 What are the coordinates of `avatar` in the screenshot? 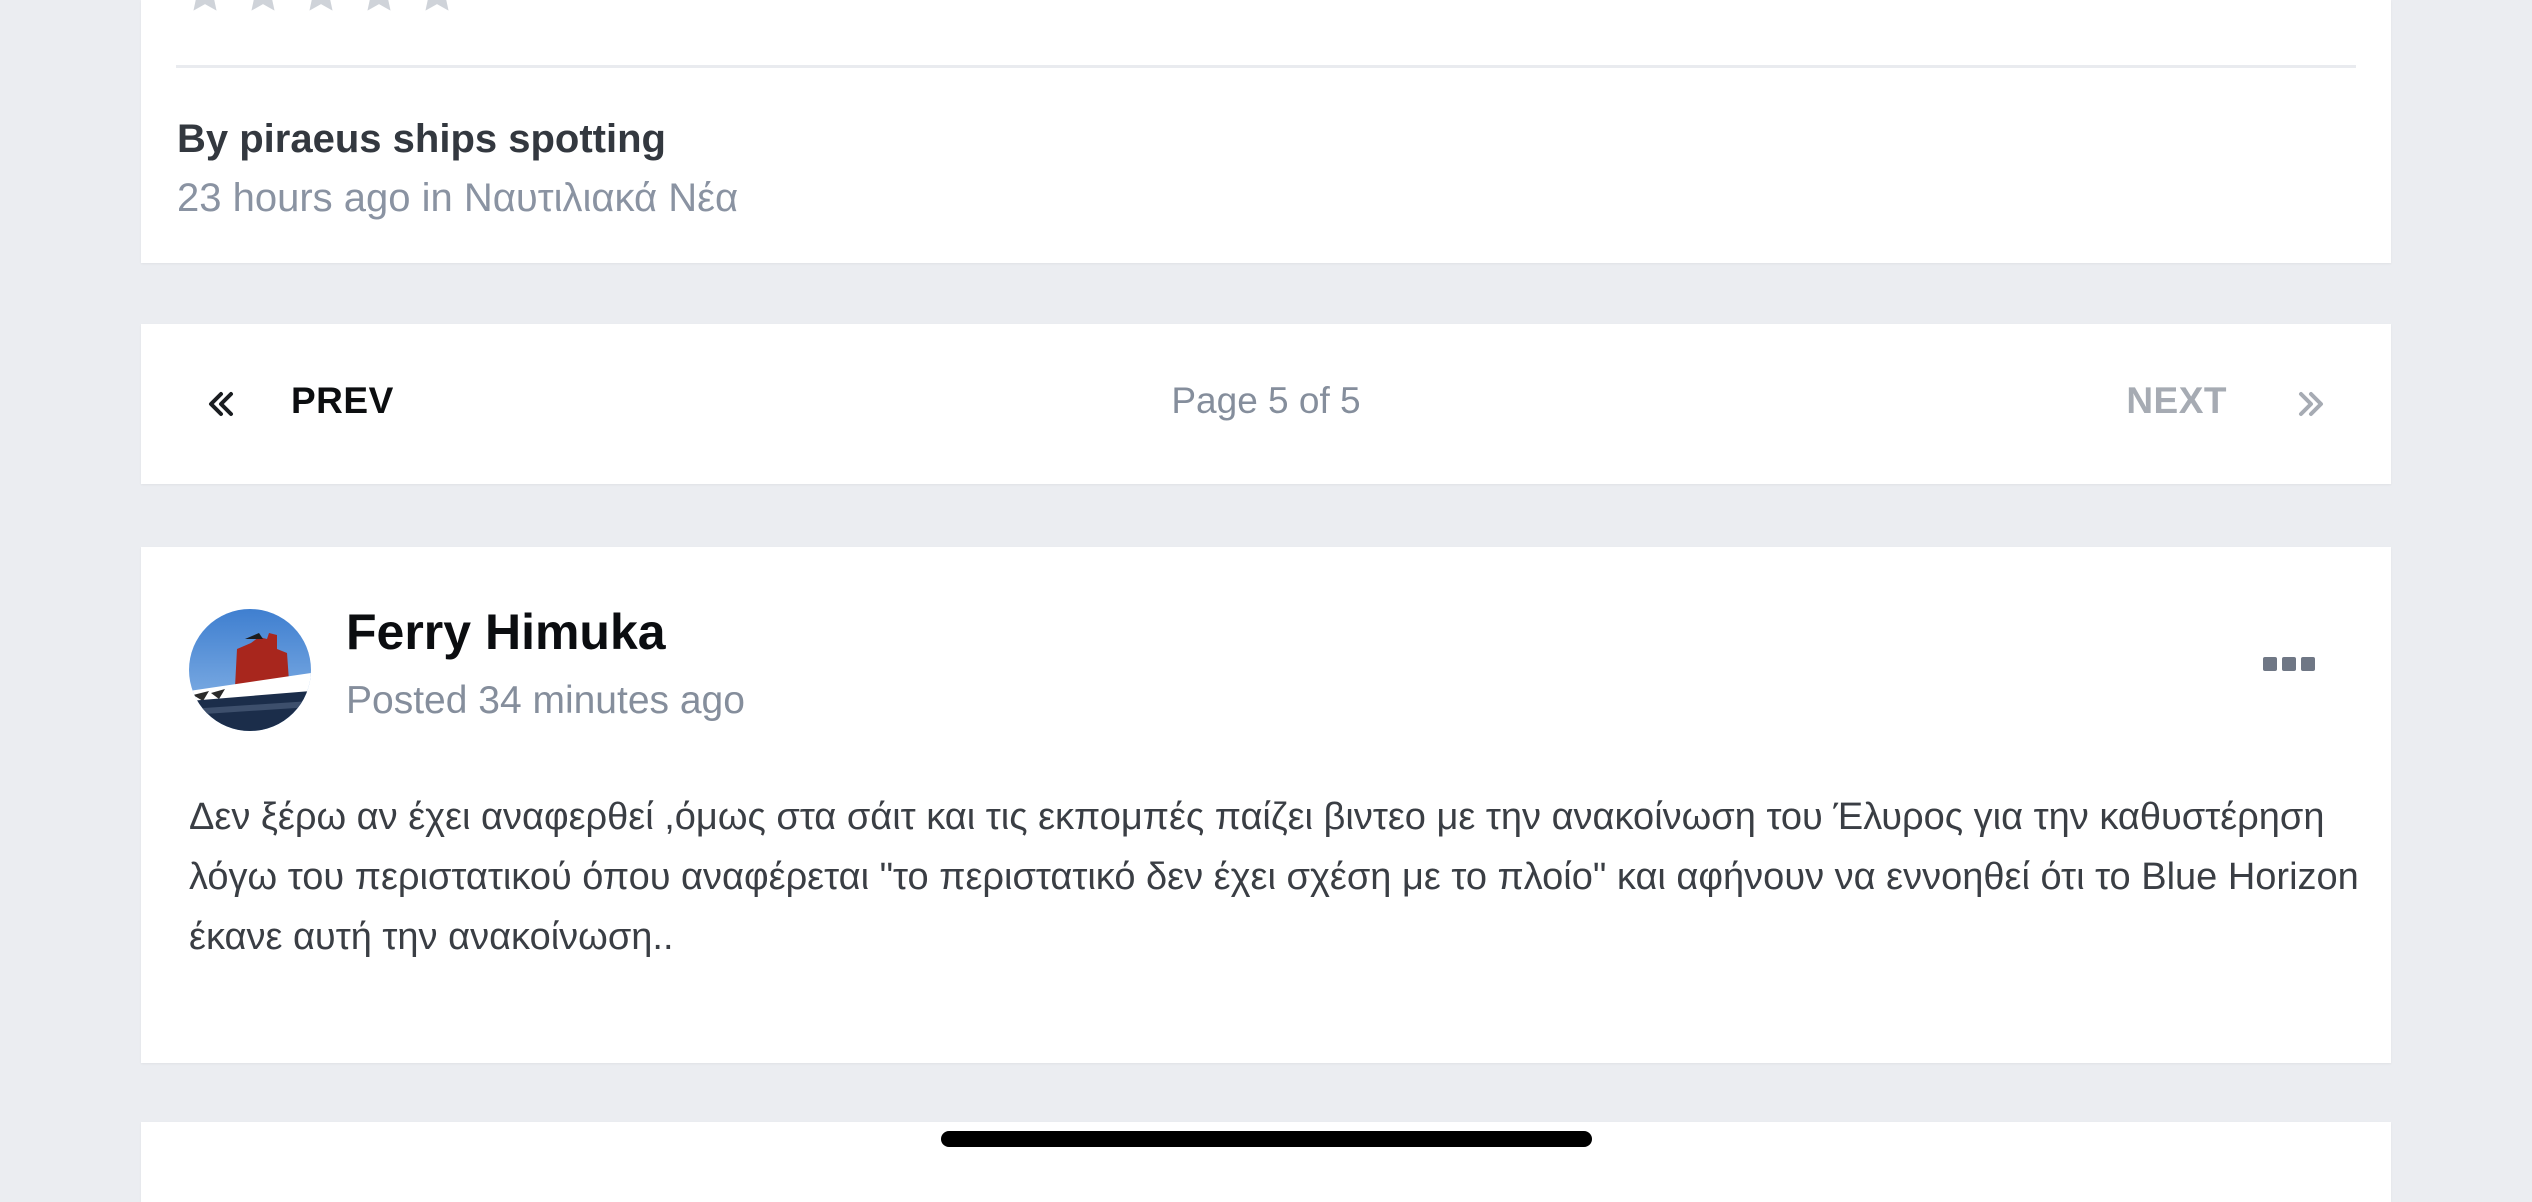 It's located at (250, 670).